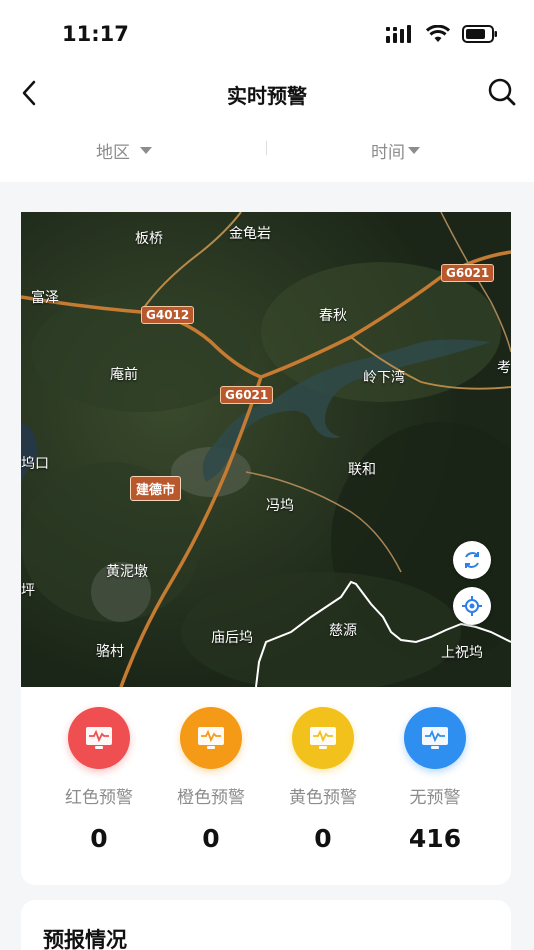  I want to click on wifi-icon, so click(438, 33).